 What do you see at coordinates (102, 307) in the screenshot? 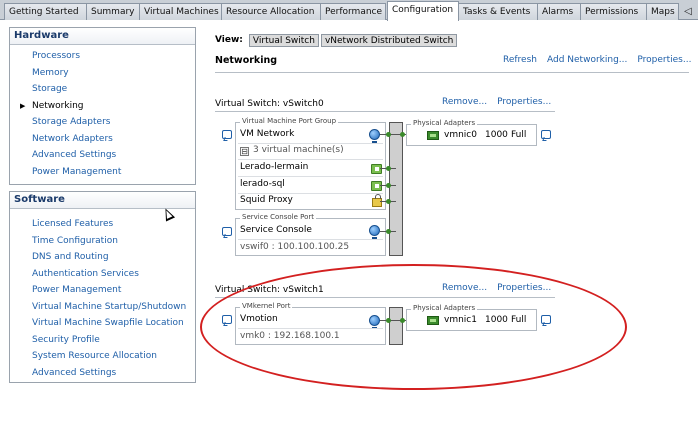
I see `sw-item-vm-startup-shutdown: Virtual Machine Startup/Shutdown` at bounding box center [102, 307].